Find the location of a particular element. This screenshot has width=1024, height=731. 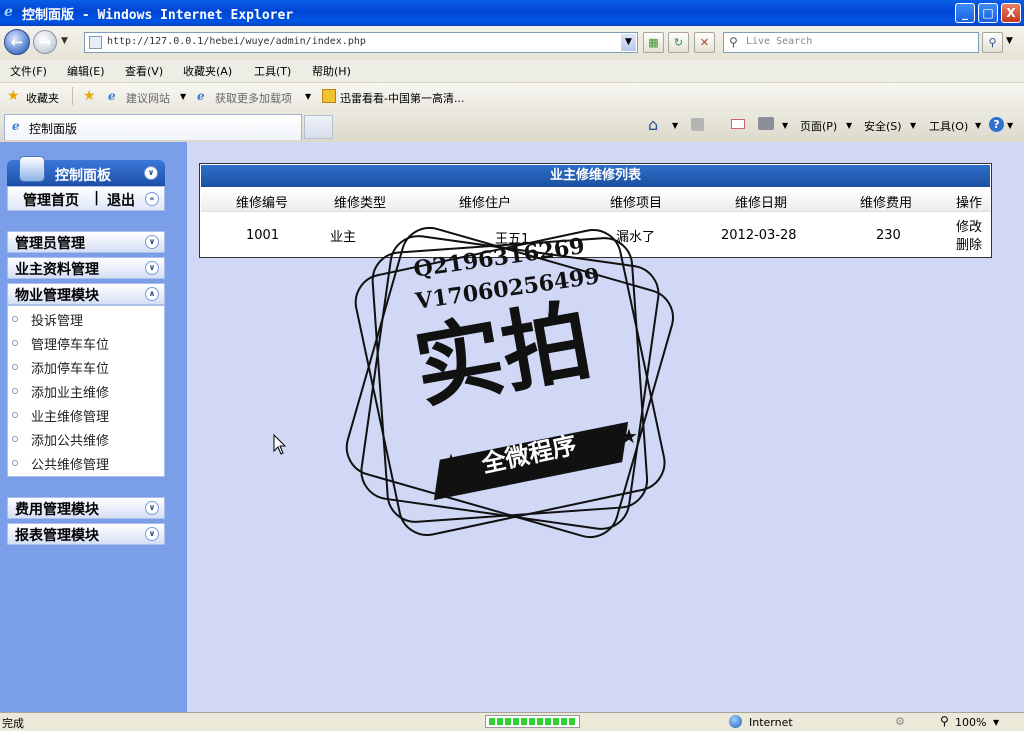

feeds-icon is located at coordinates (697, 124).